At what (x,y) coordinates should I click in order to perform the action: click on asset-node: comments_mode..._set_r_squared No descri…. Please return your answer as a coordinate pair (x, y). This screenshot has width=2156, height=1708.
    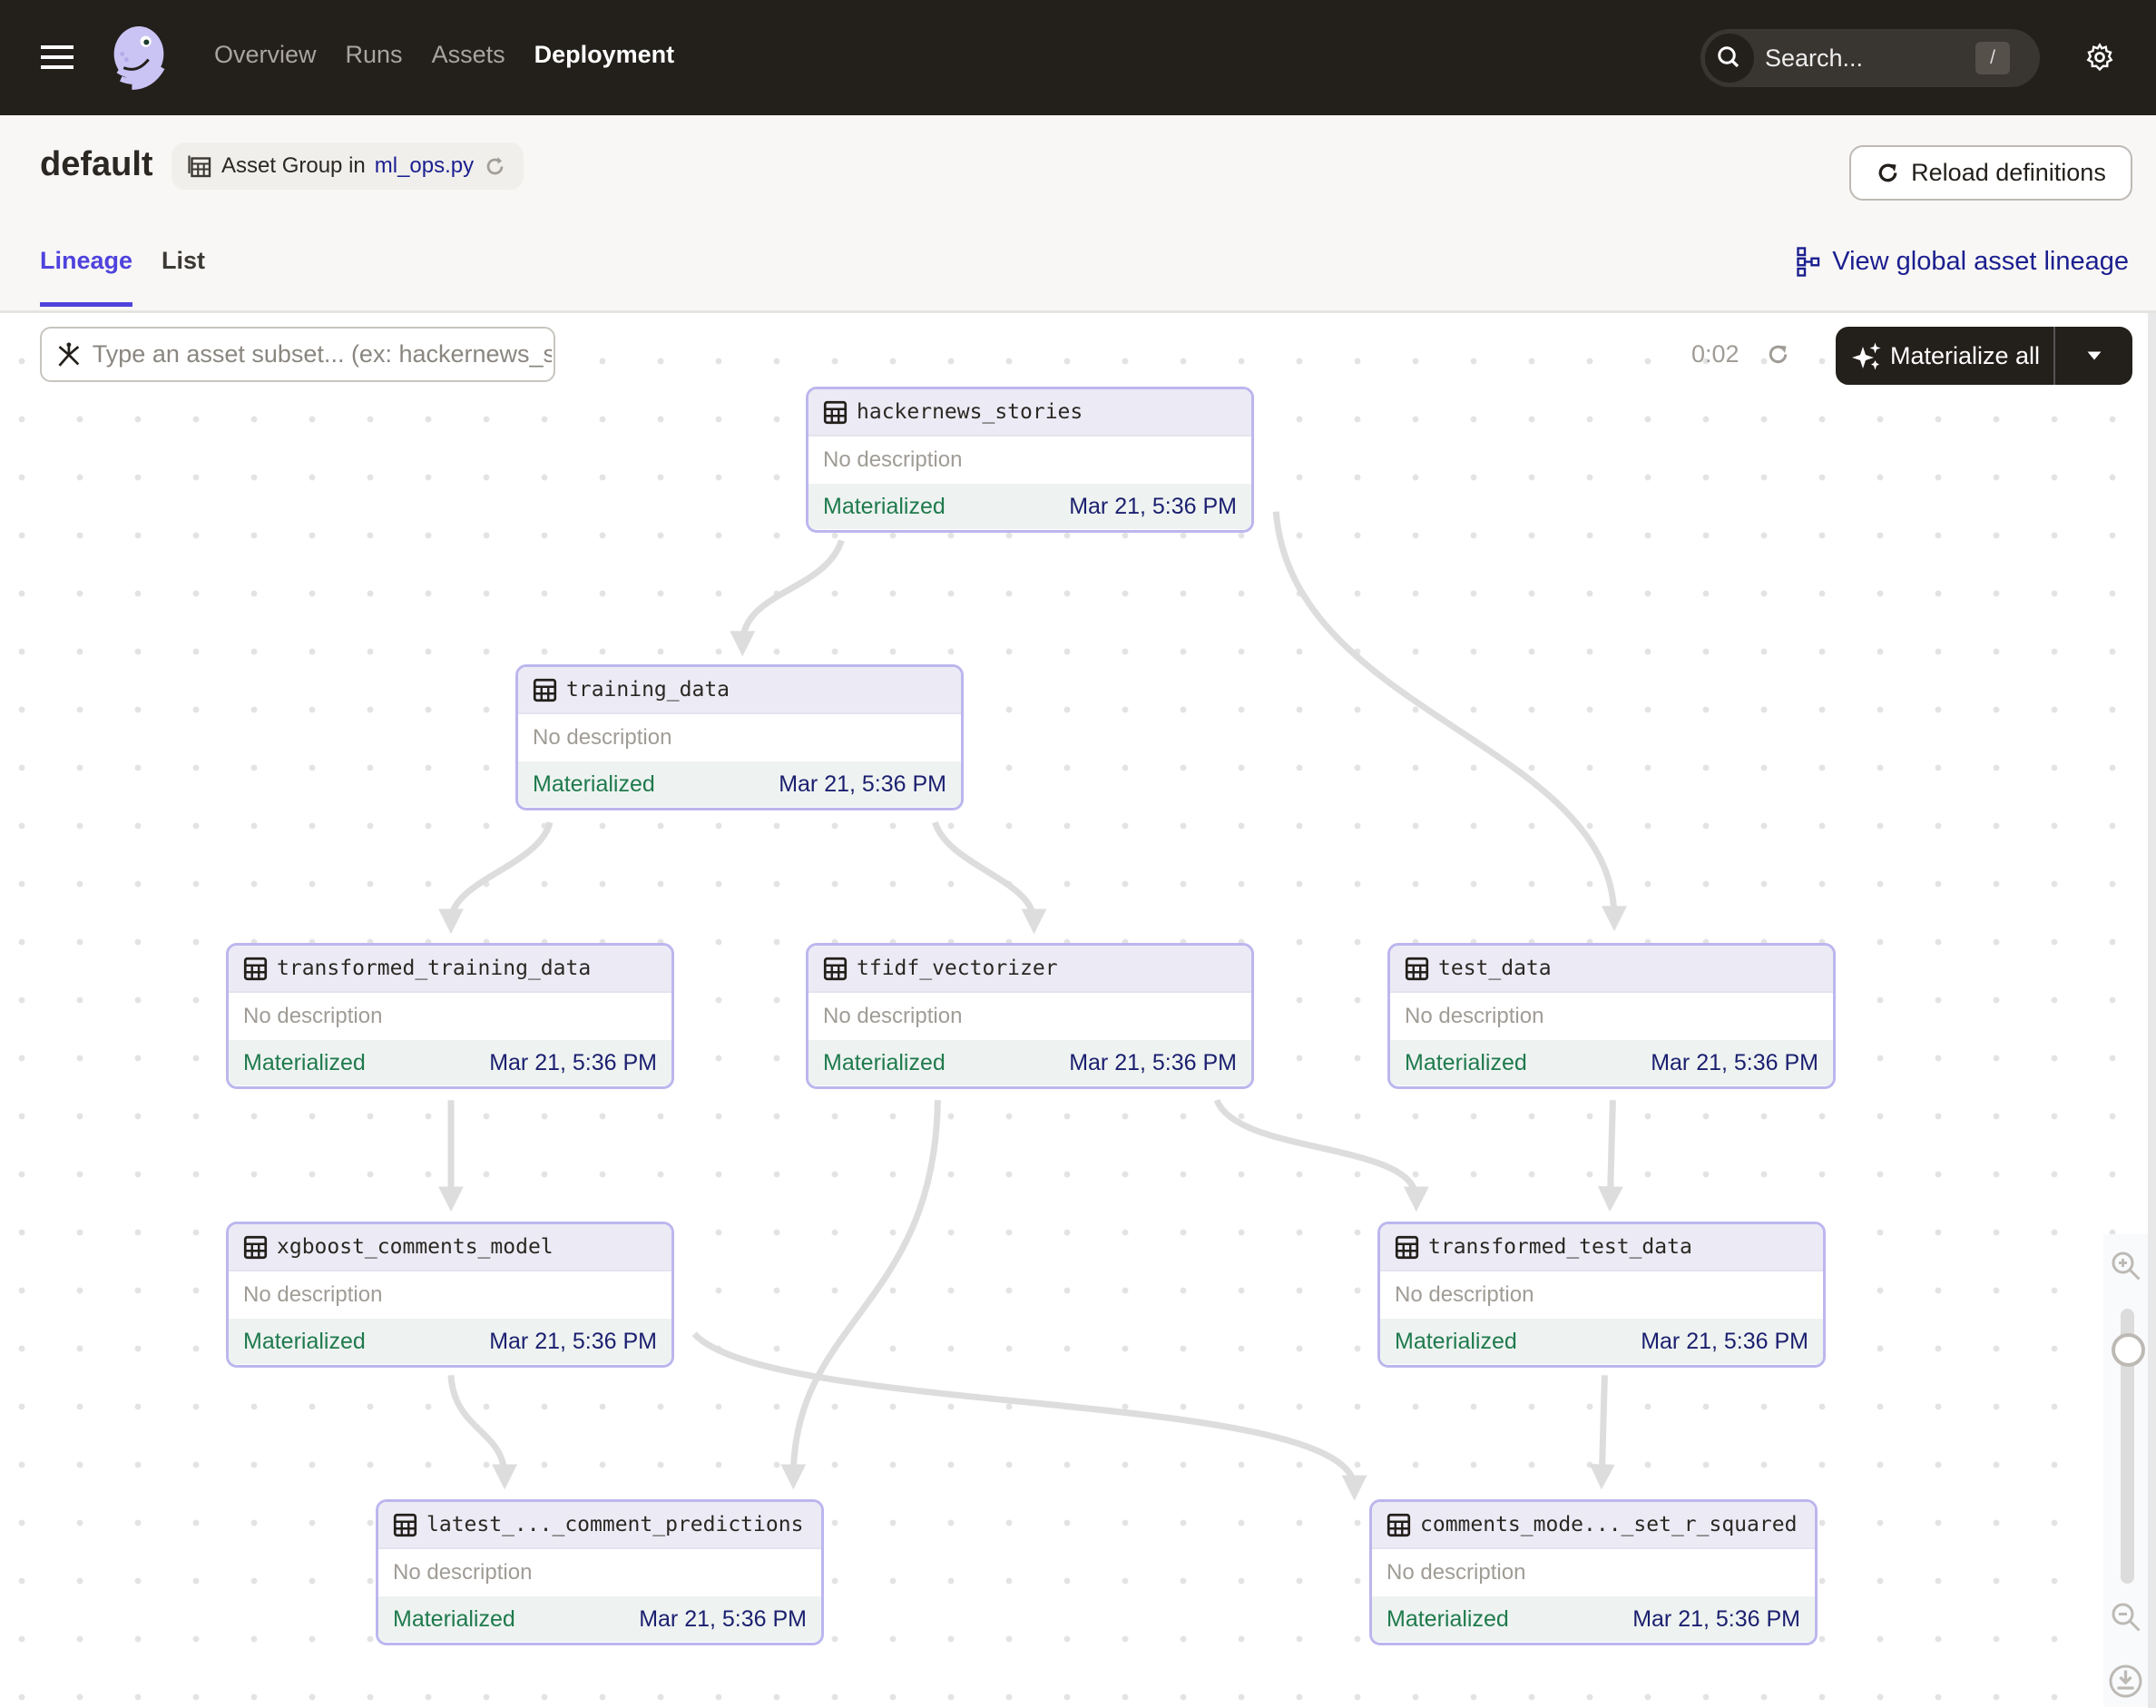
    Looking at the image, I should click on (1593, 1572).